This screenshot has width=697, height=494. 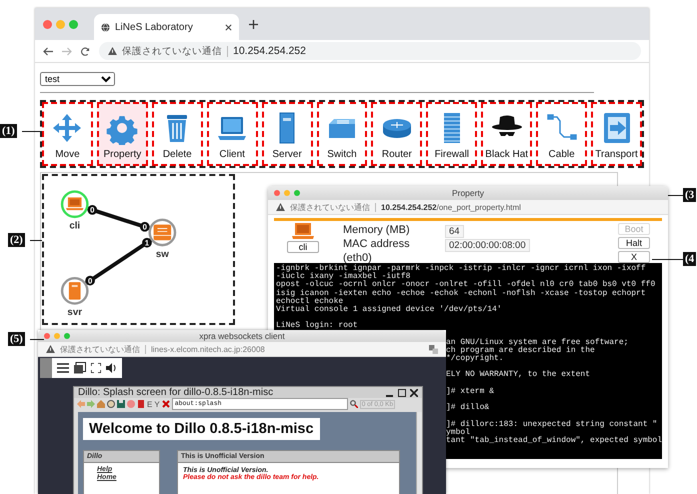 What do you see at coordinates (370, 51) in the screenshot?
I see `address-bar: 保護されていない通信 10.254.254.252` at bounding box center [370, 51].